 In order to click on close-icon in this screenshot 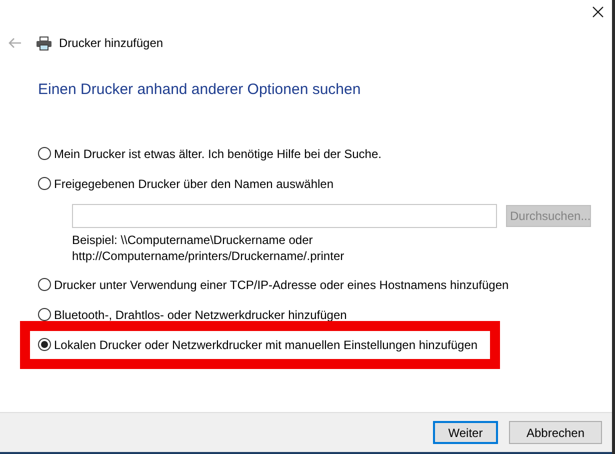, I will do `click(598, 12)`.